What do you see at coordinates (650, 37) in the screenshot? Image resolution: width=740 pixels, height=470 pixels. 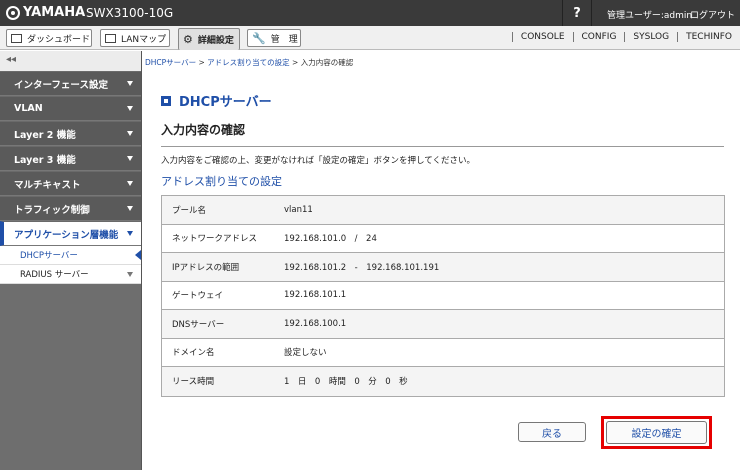 I see `syslog-link: SYSLOG` at bounding box center [650, 37].